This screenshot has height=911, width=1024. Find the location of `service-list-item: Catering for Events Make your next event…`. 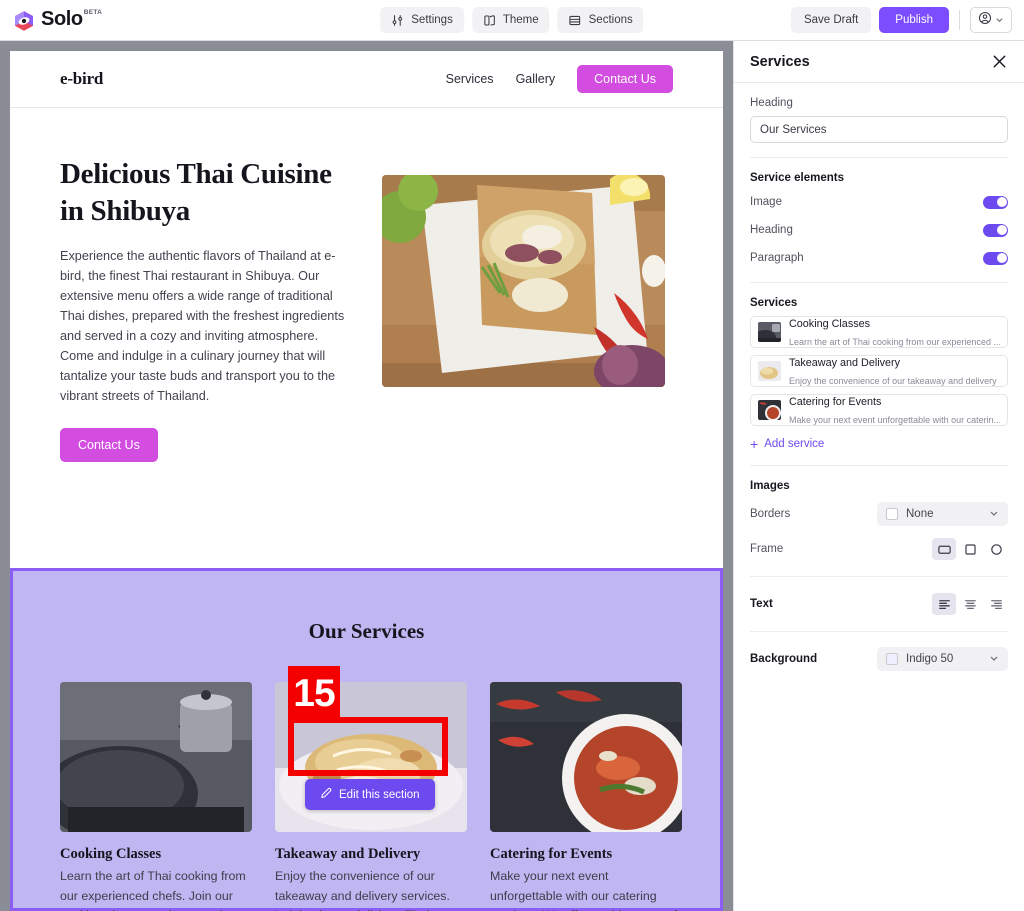

service-list-item: Catering for Events Make your next event… is located at coordinates (879, 410).